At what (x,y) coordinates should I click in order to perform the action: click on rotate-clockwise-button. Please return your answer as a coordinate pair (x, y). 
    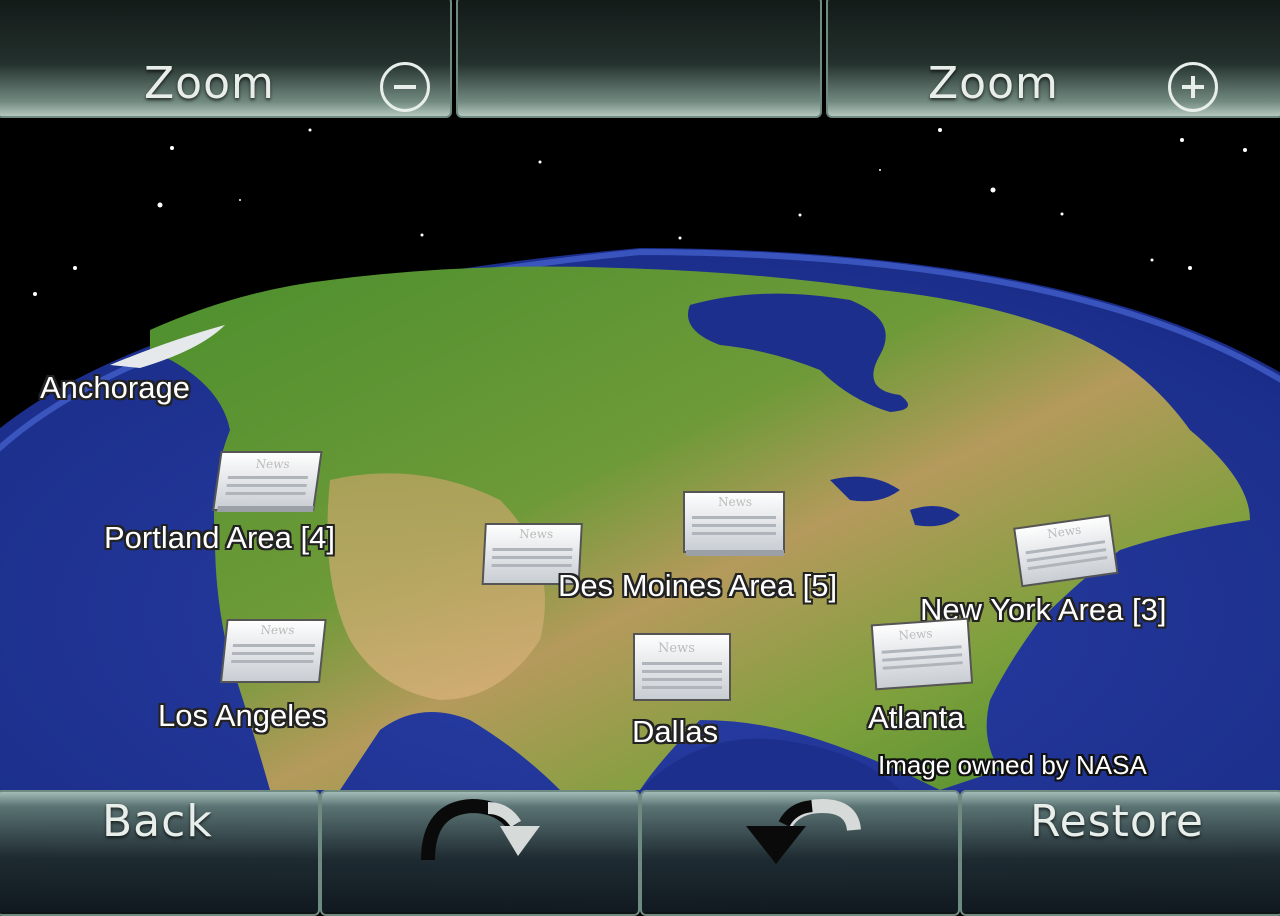
    Looking at the image, I should click on (480, 853).